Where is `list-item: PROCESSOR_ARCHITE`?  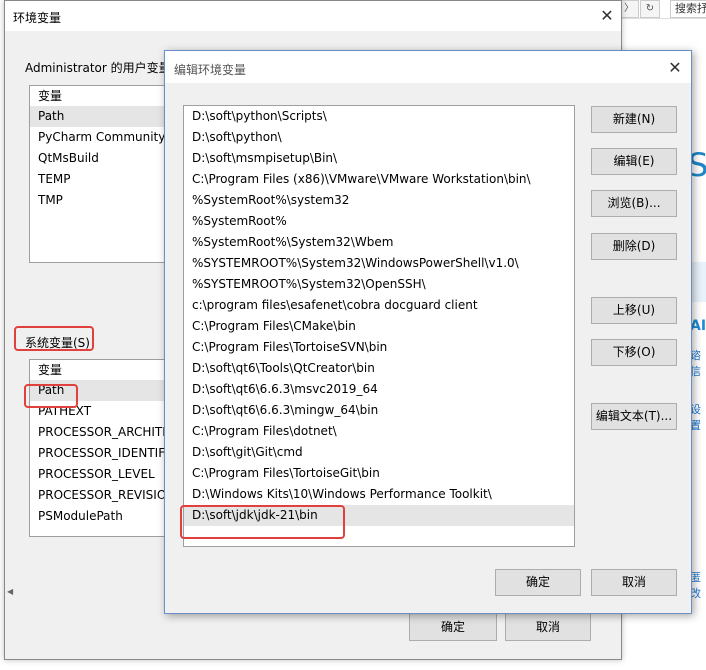
list-item: PROCESSOR_ARCHITE is located at coordinates (105, 432).